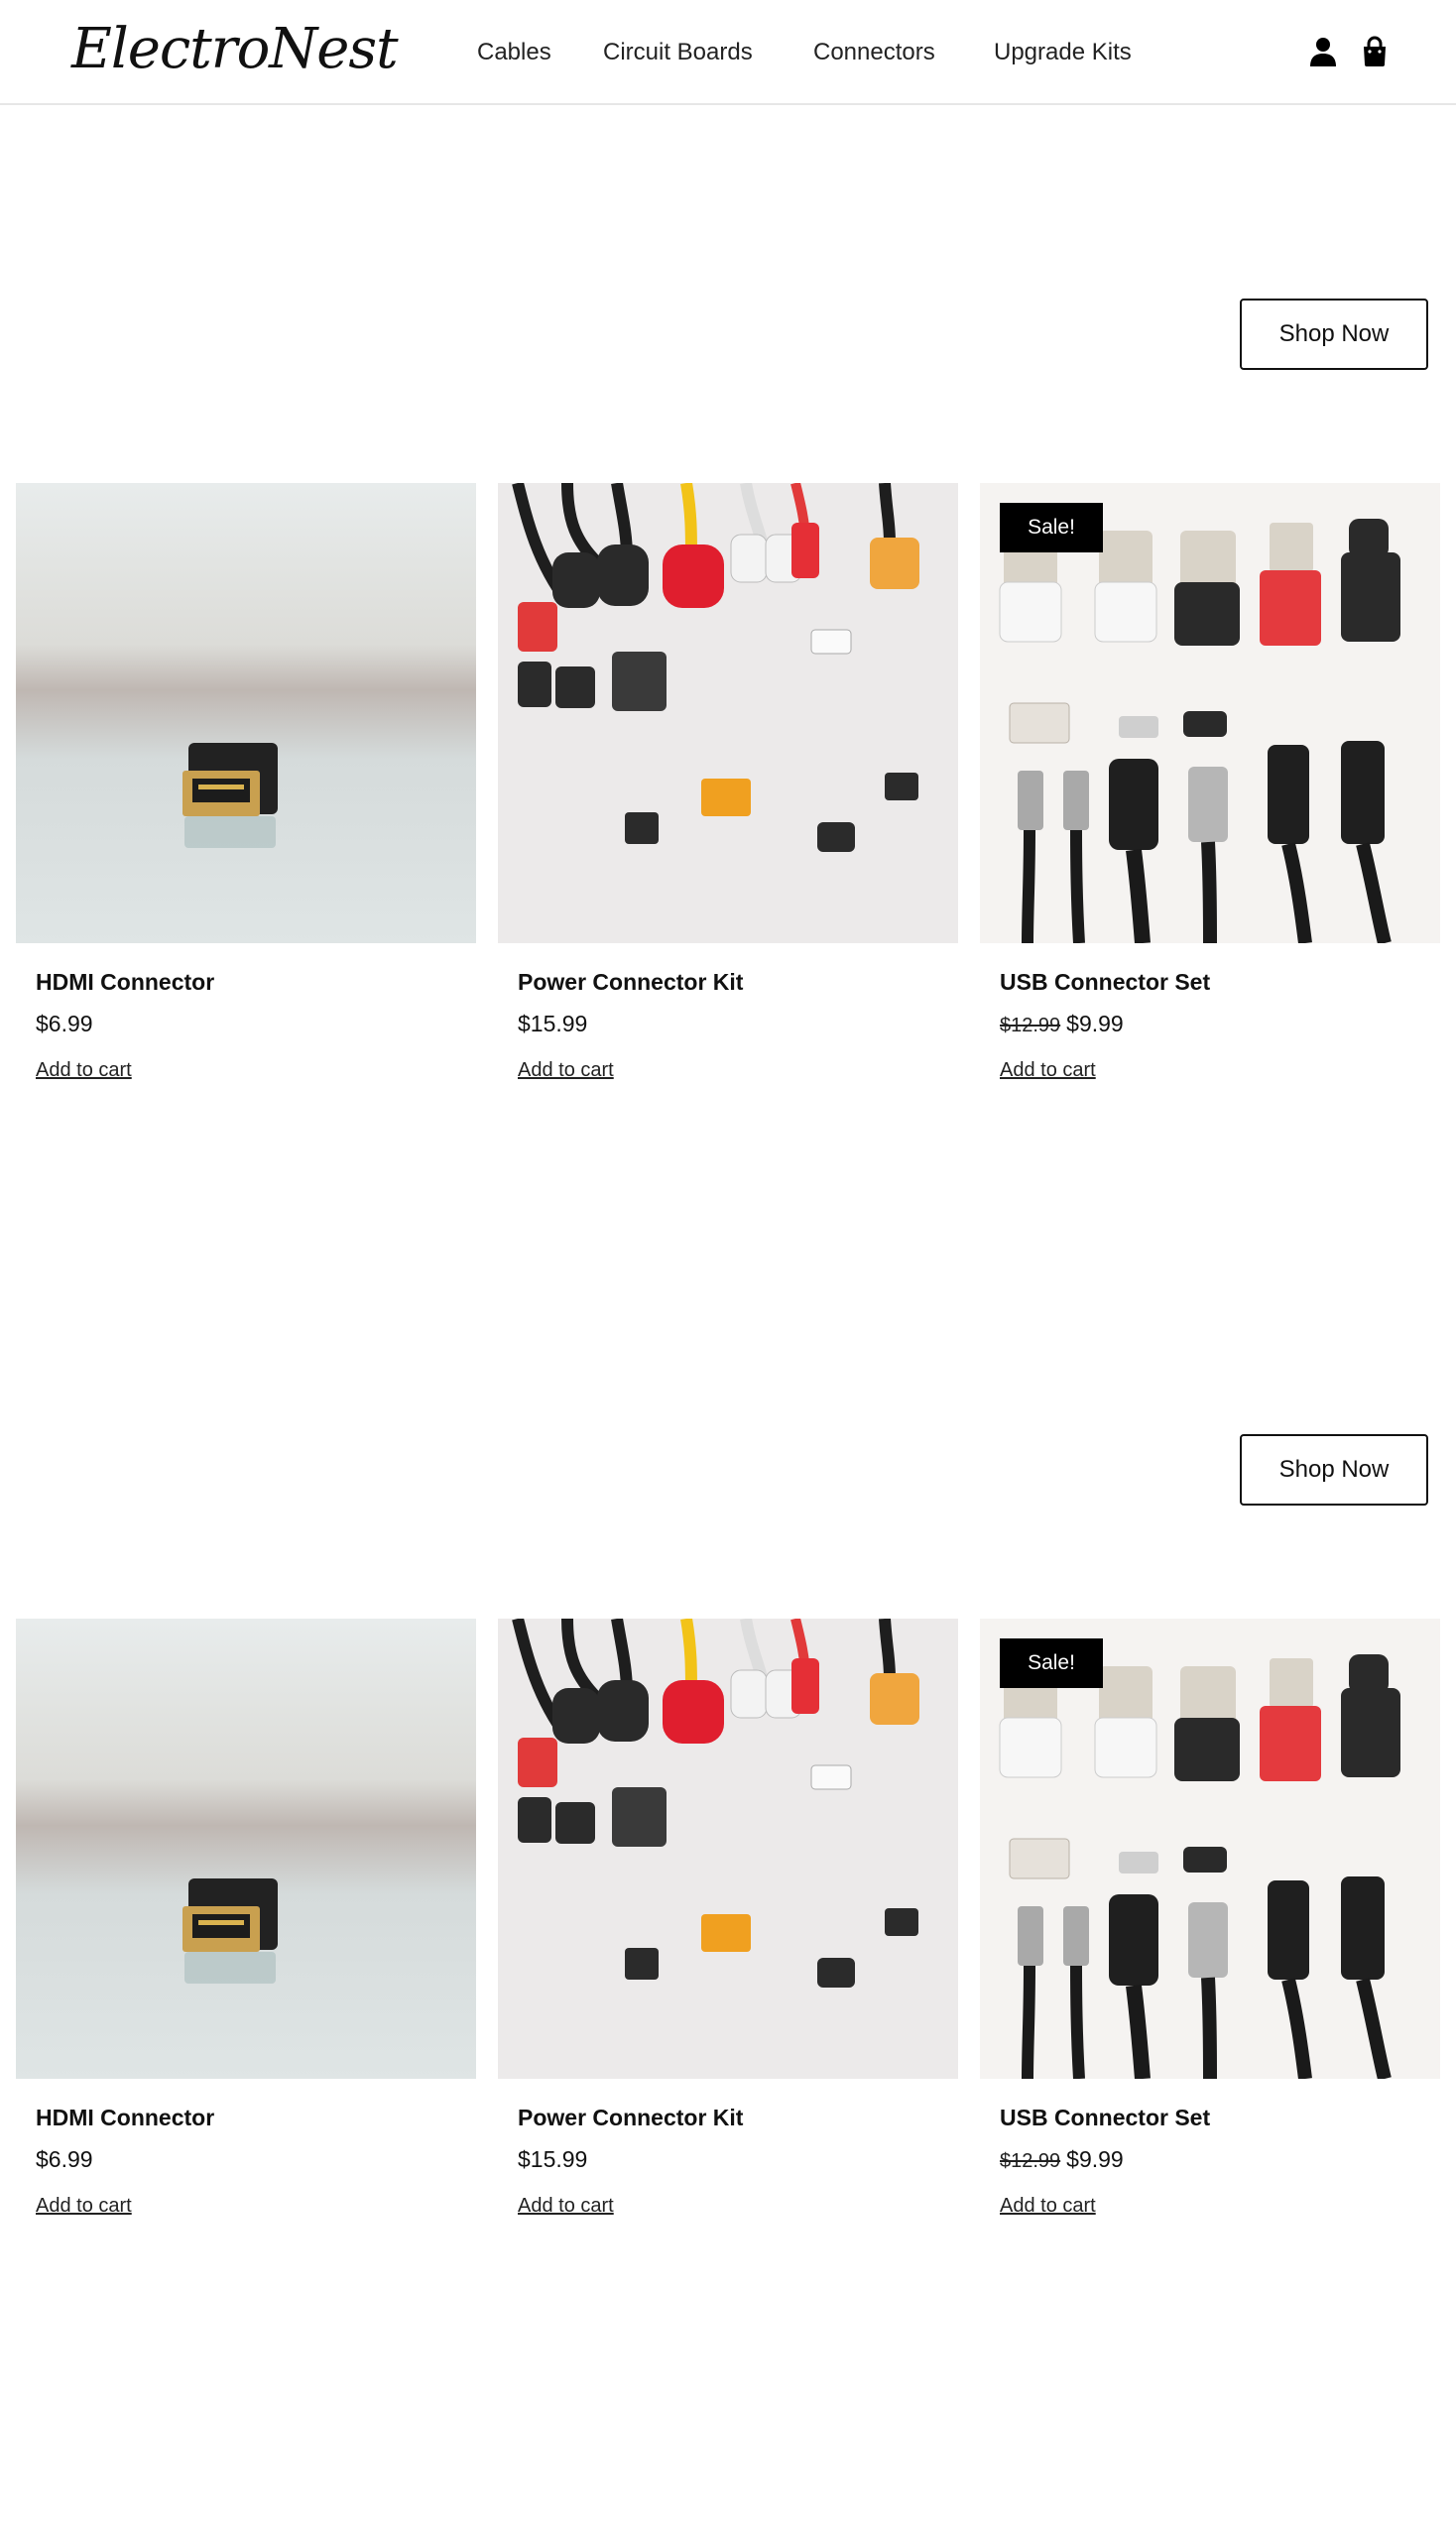  Describe the element at coordinates (874, 53) in the screenshot. I see `nav-item-connectors: Connectors` at that location.